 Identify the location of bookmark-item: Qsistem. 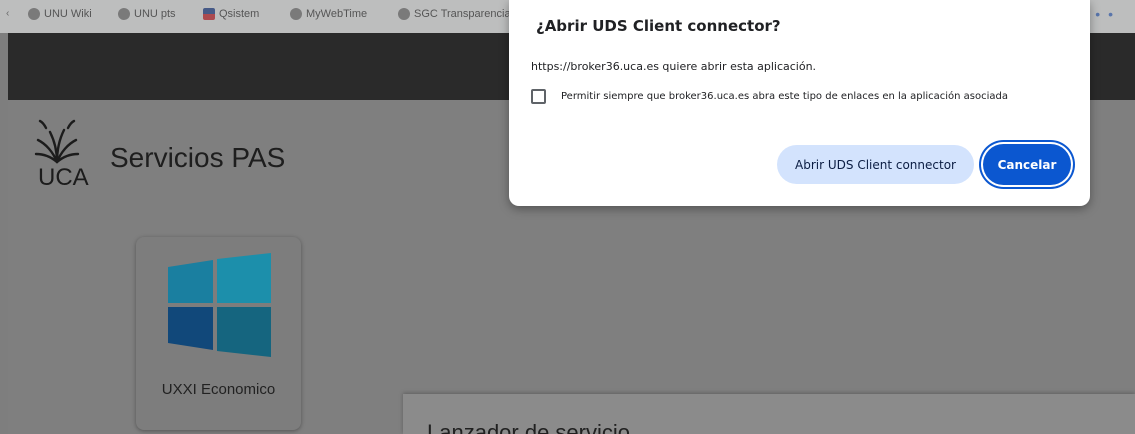
(231, 14).